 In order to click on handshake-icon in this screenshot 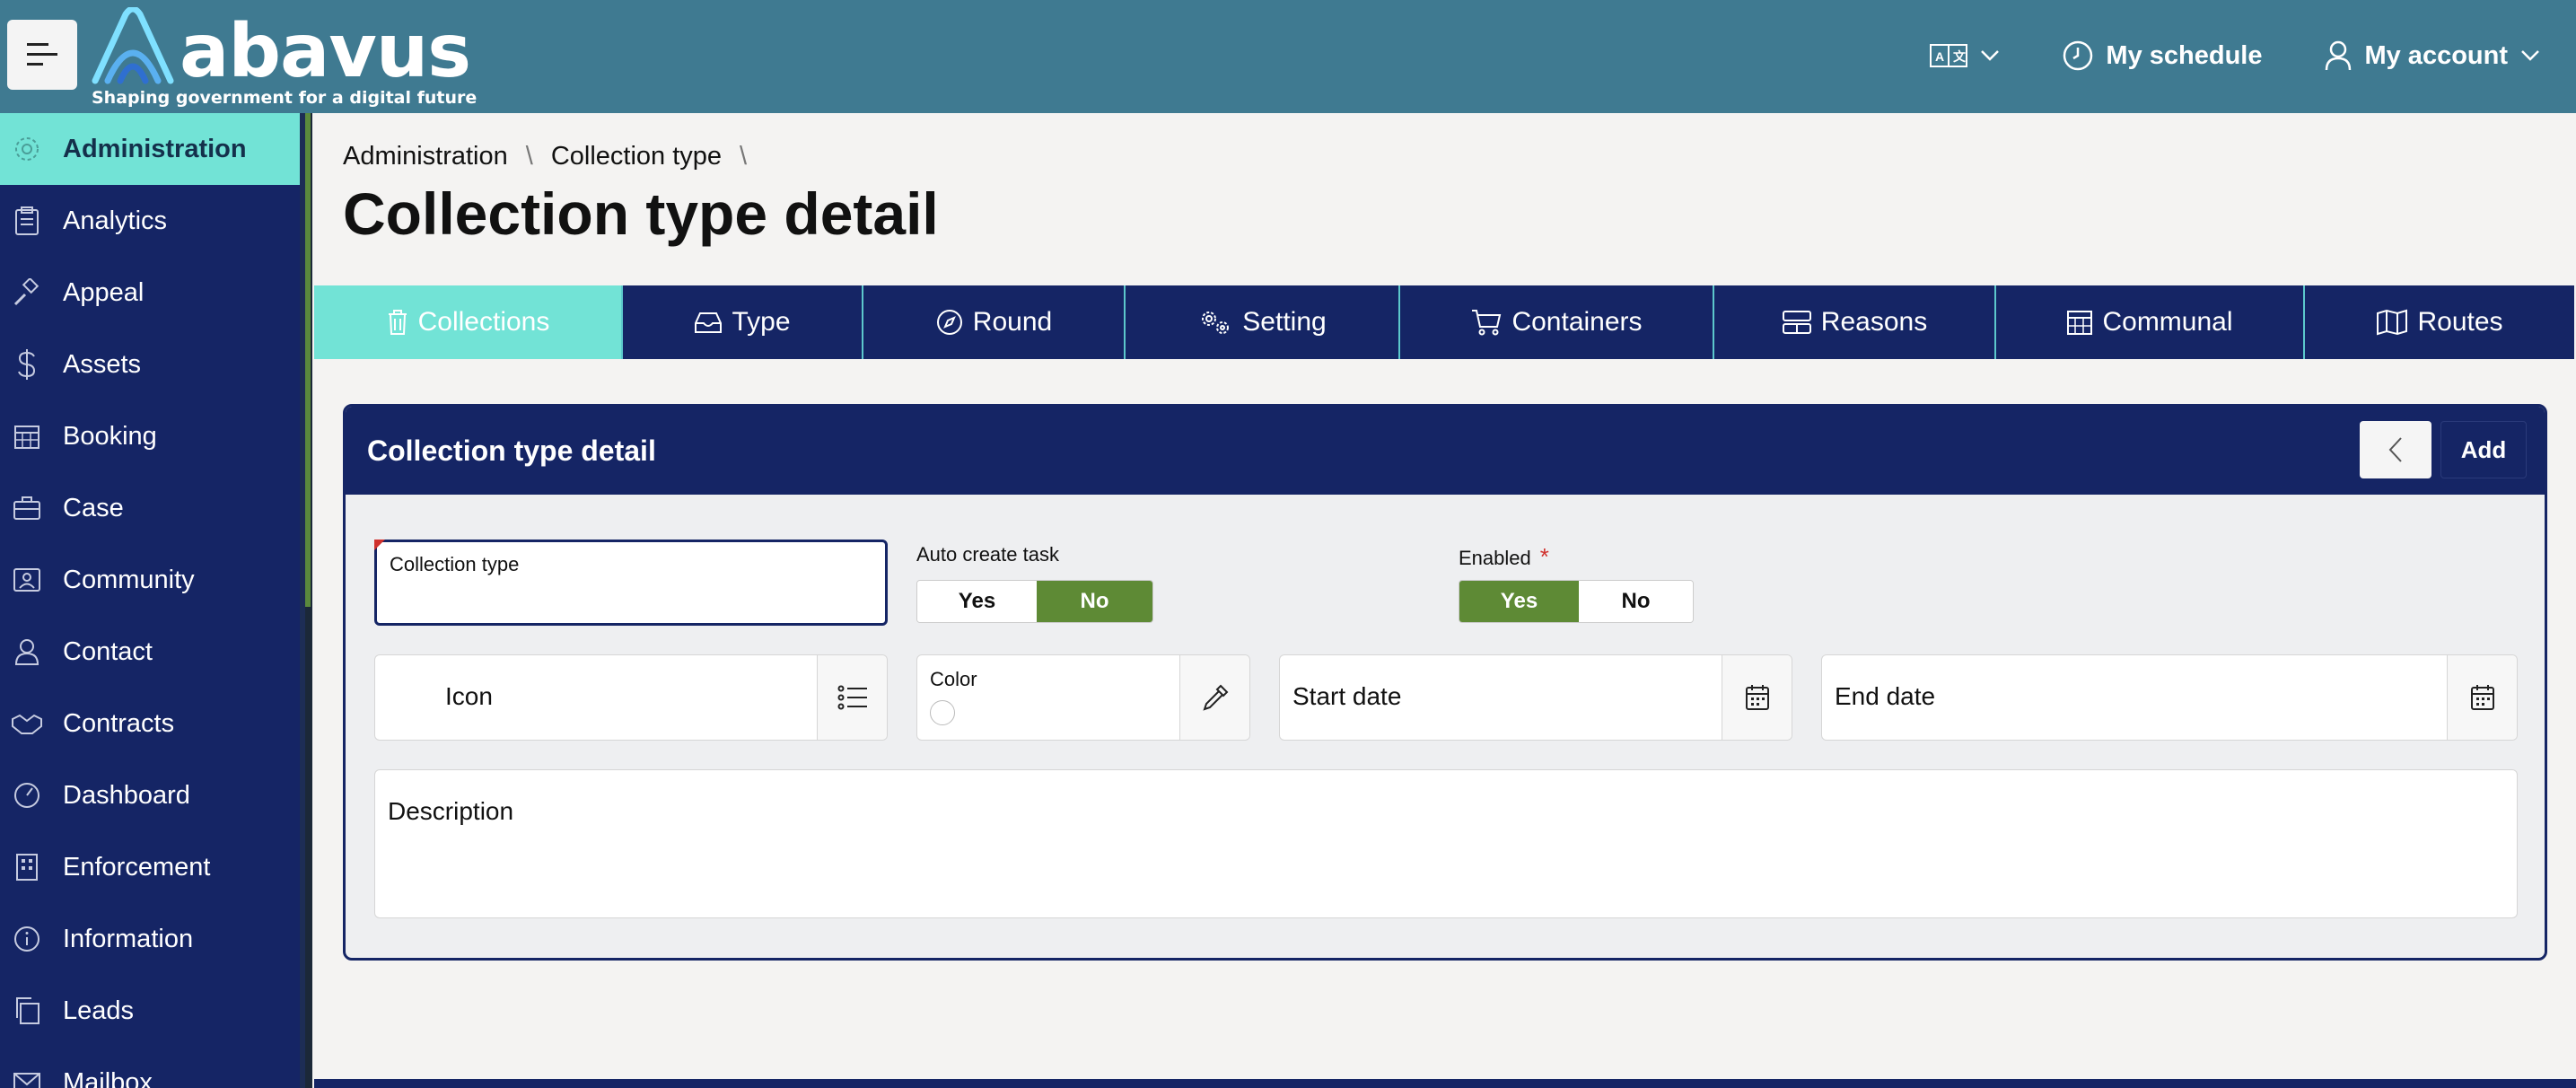, I will do `click(27, 723)`.